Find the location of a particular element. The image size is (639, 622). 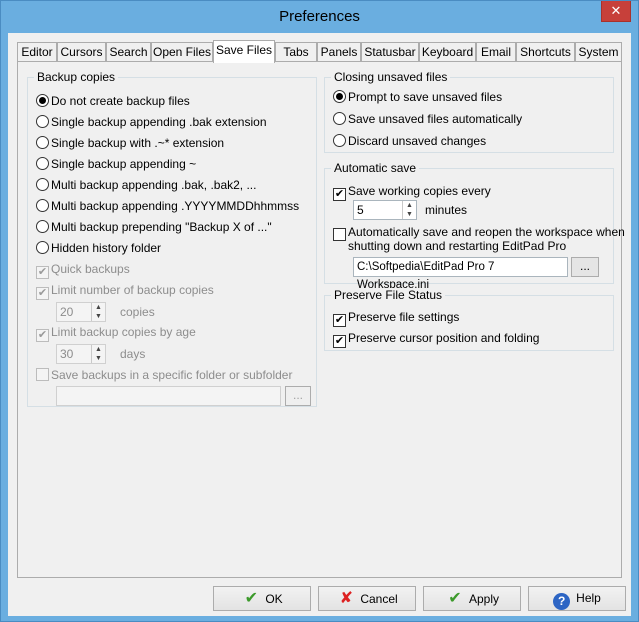

limit-number-checkbox: ✔ Limit number of backup copies is located at coordinates (125, 290).